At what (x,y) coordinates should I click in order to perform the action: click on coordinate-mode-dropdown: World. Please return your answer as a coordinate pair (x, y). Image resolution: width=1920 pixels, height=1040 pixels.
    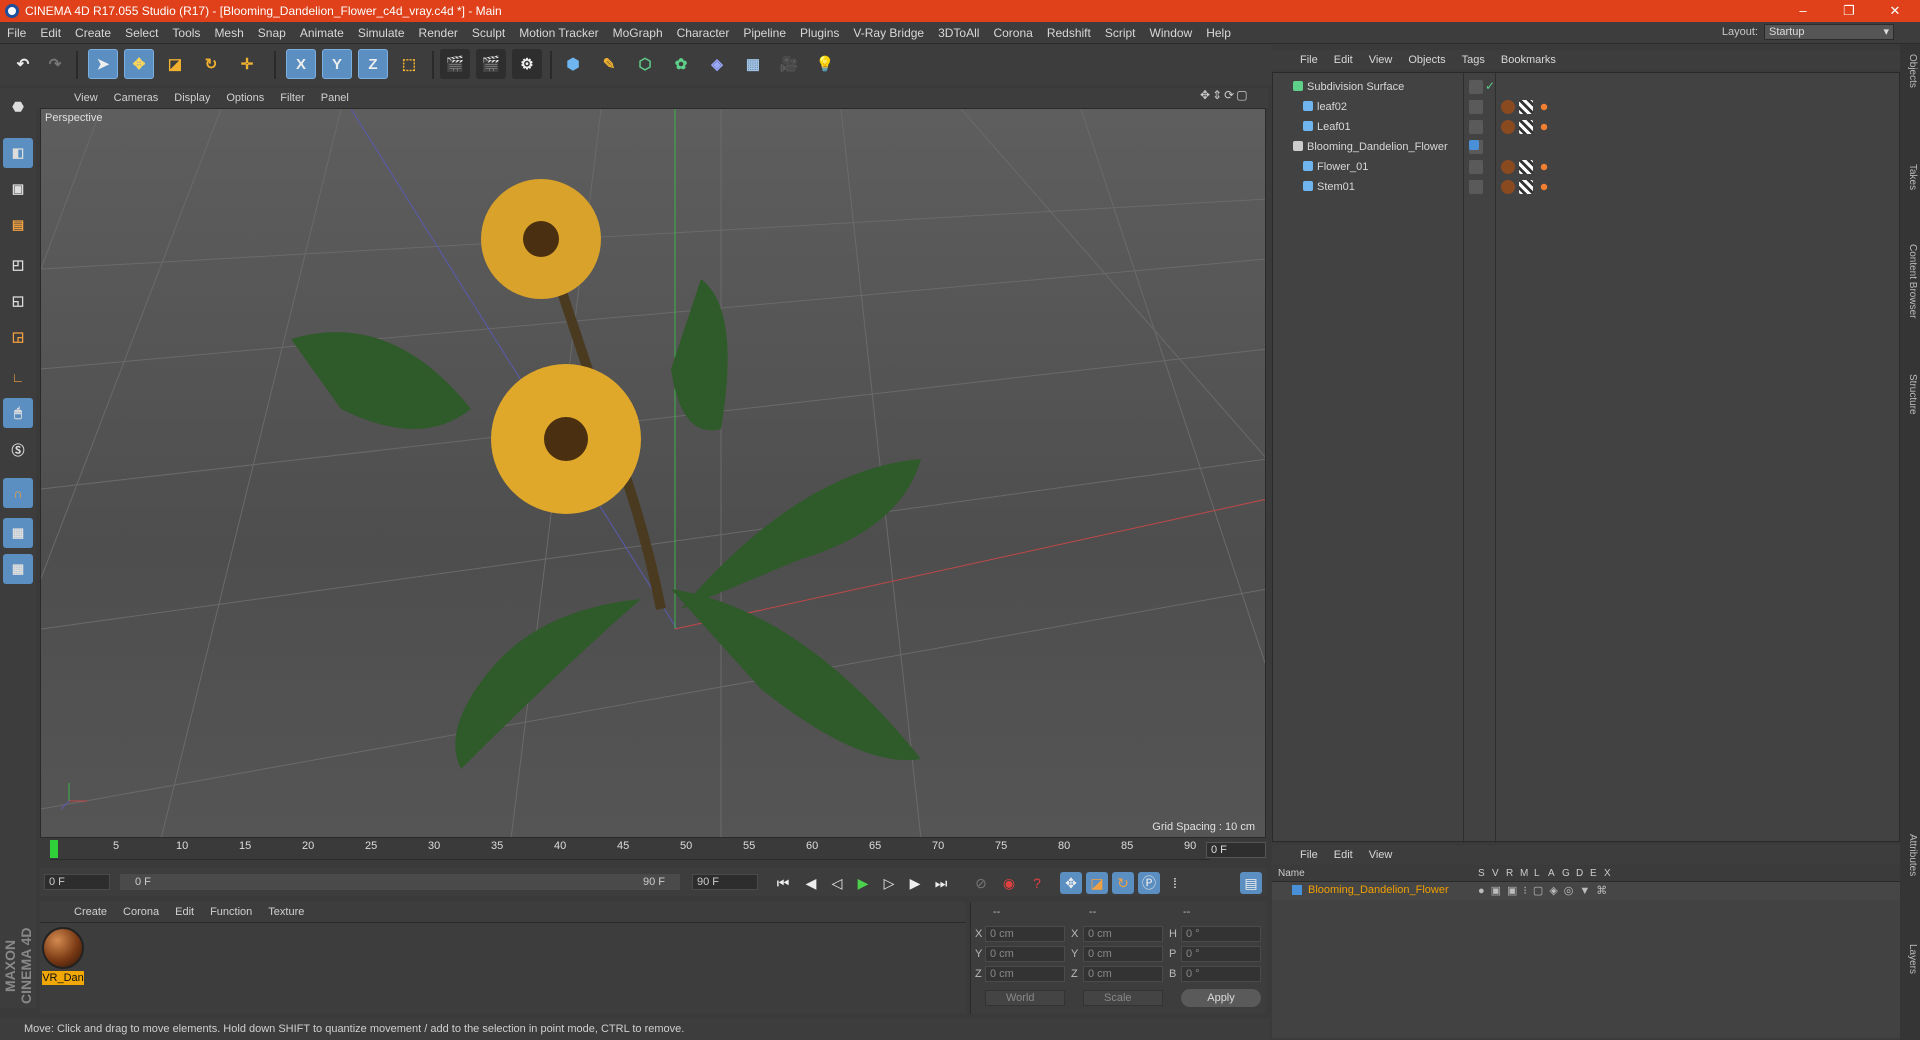
    Looking at the image, I should click on (1025, 998).